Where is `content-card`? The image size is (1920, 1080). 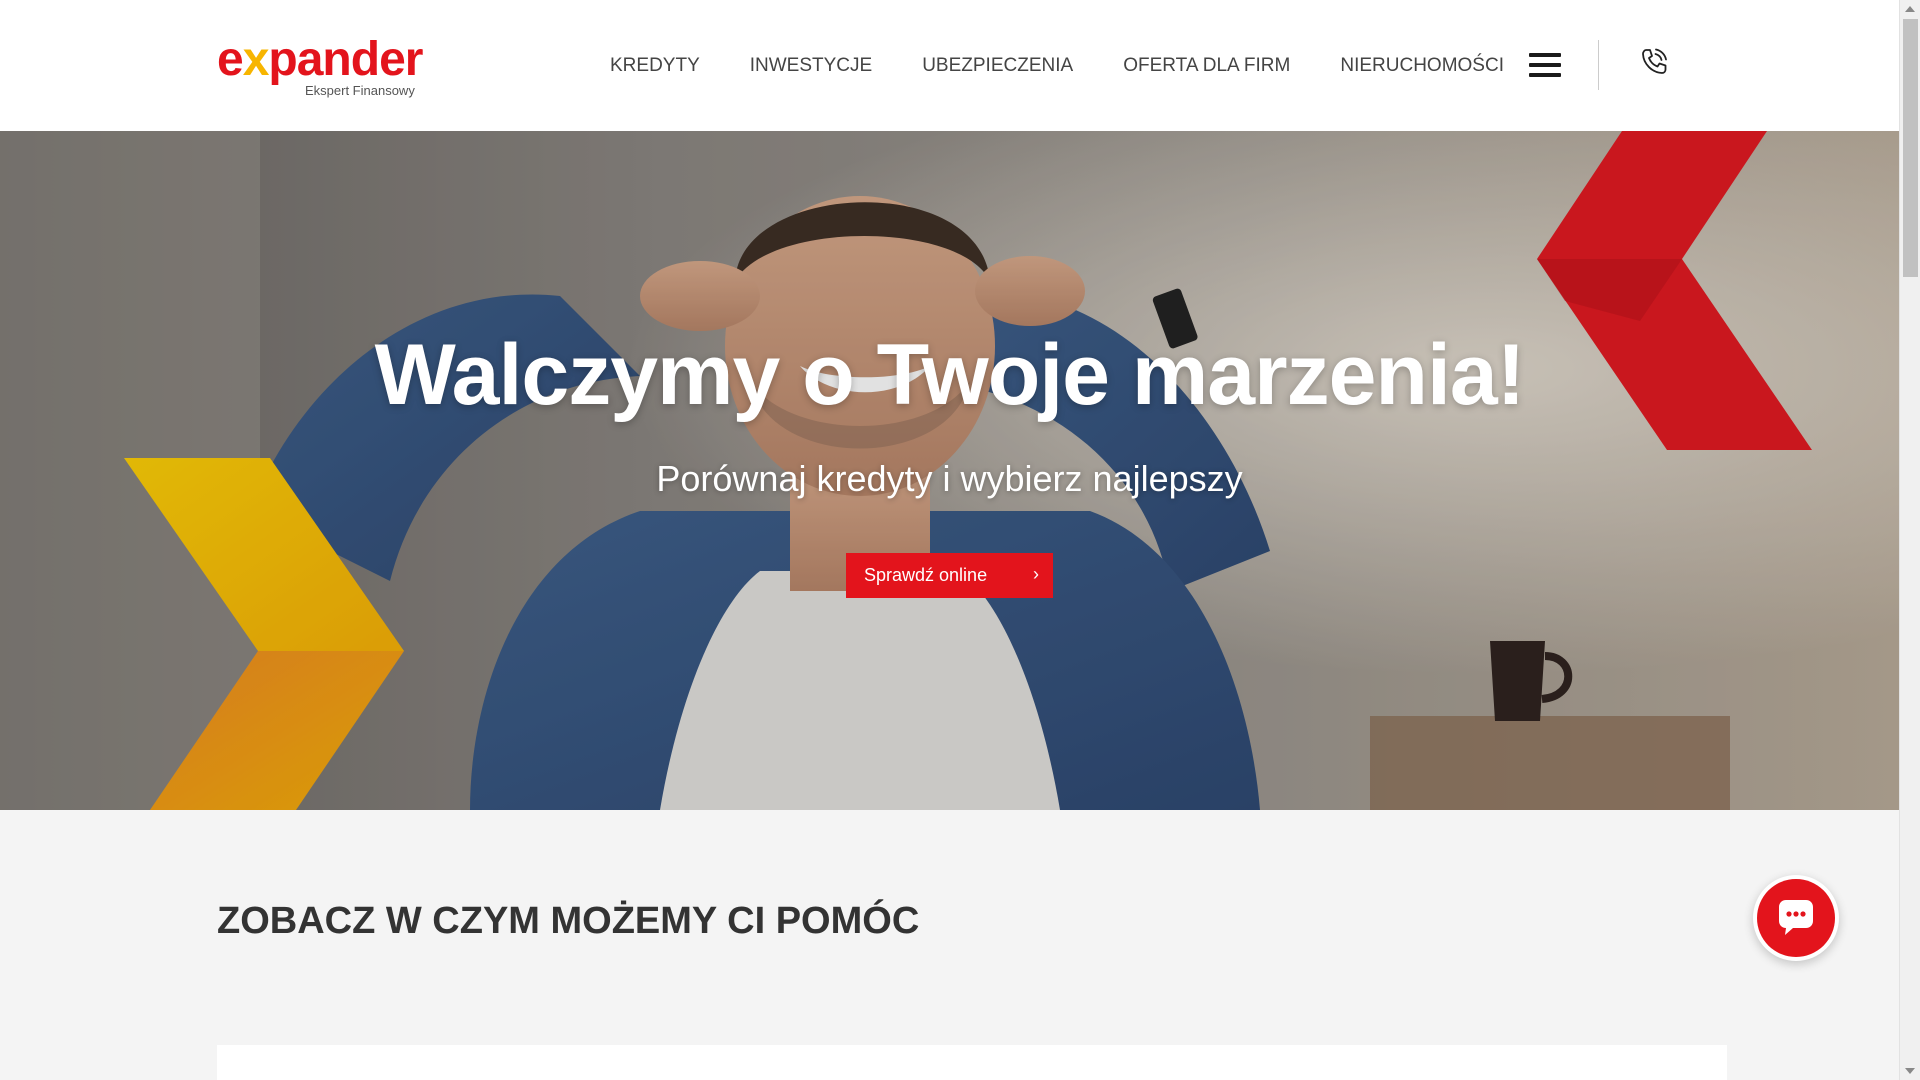
content-card is located at coordinates (972, 1062).